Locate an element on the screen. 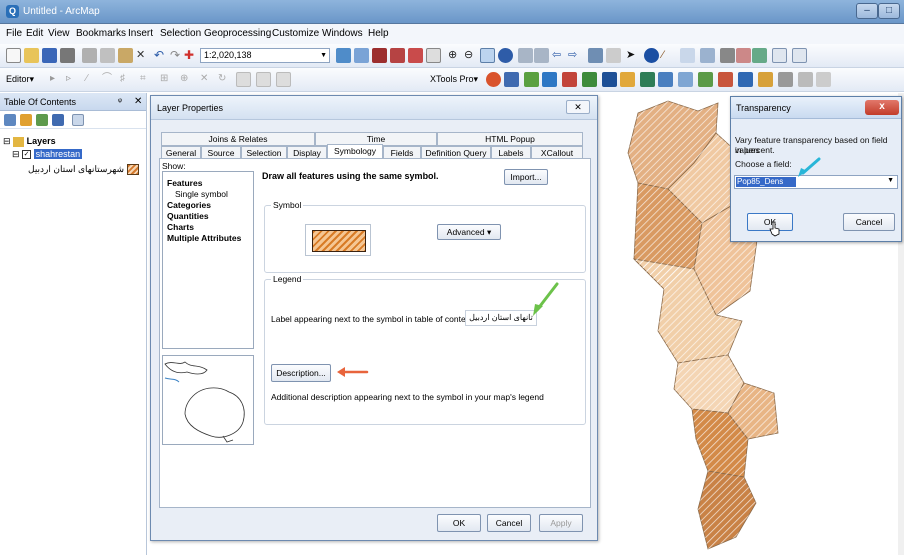 This screenshot has width=904, height=555. identify-icon is located at coordinates (651, 55).